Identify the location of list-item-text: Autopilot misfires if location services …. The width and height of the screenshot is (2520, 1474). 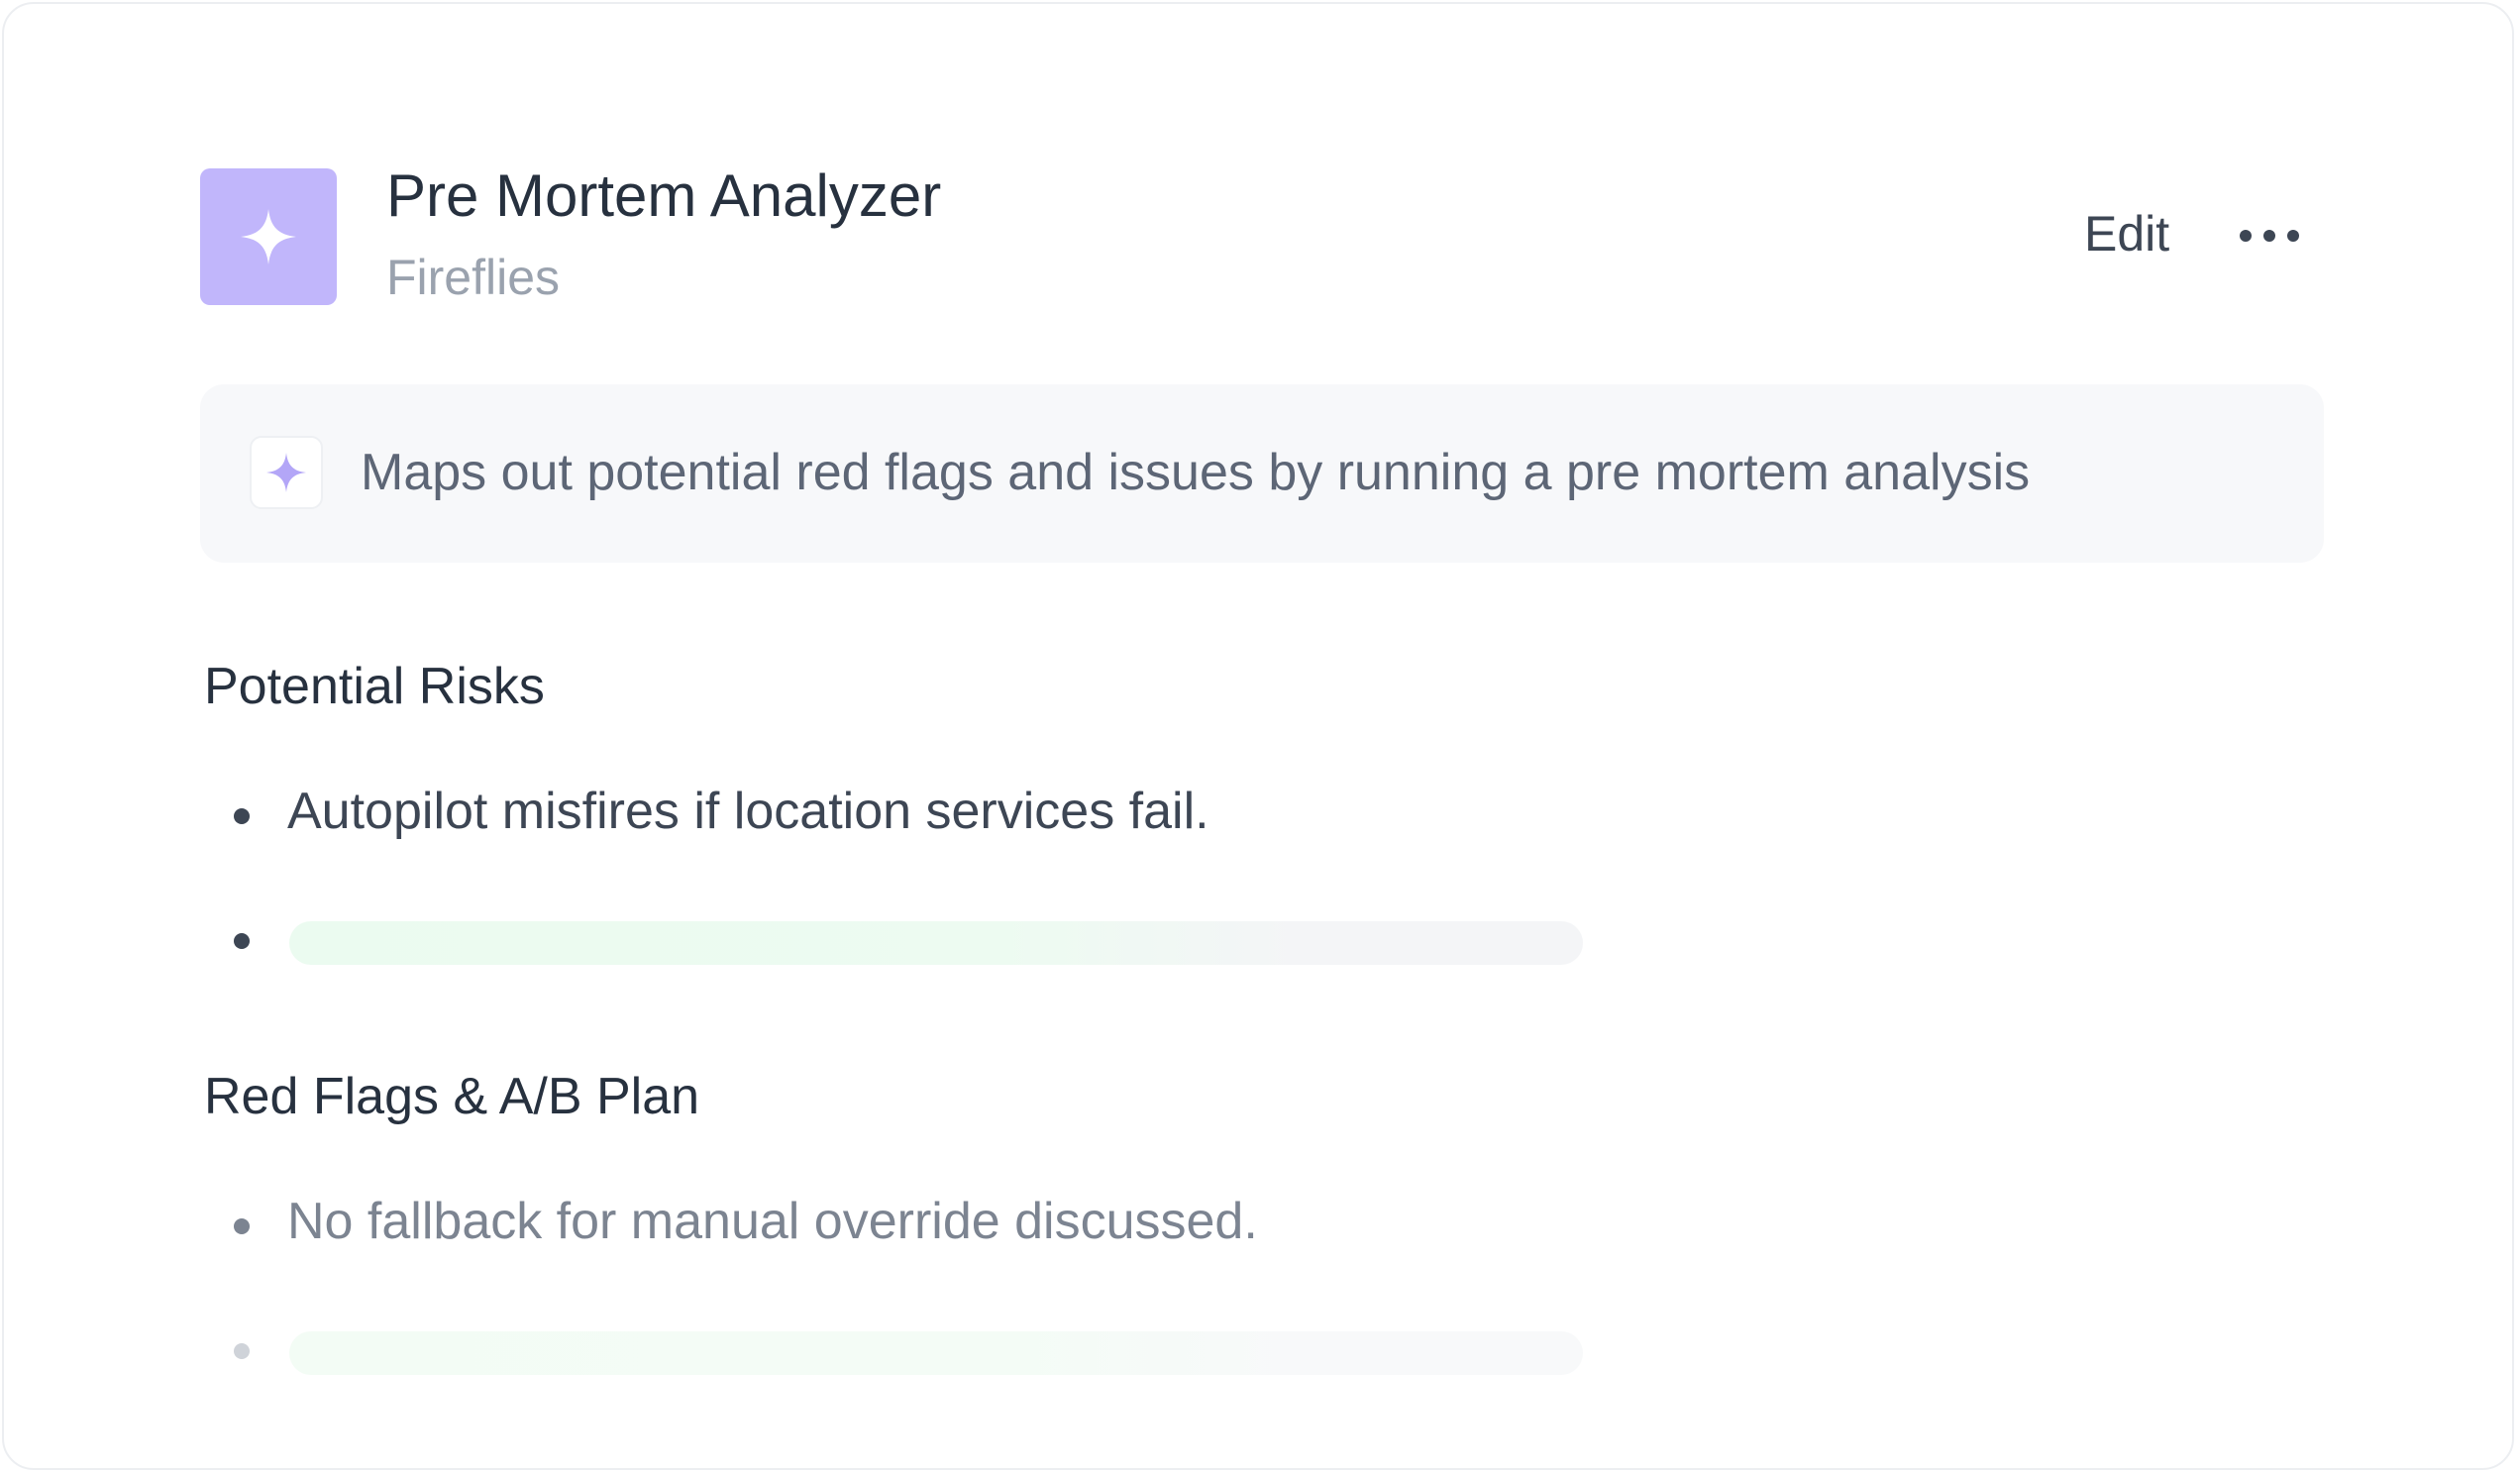
(748, 811).